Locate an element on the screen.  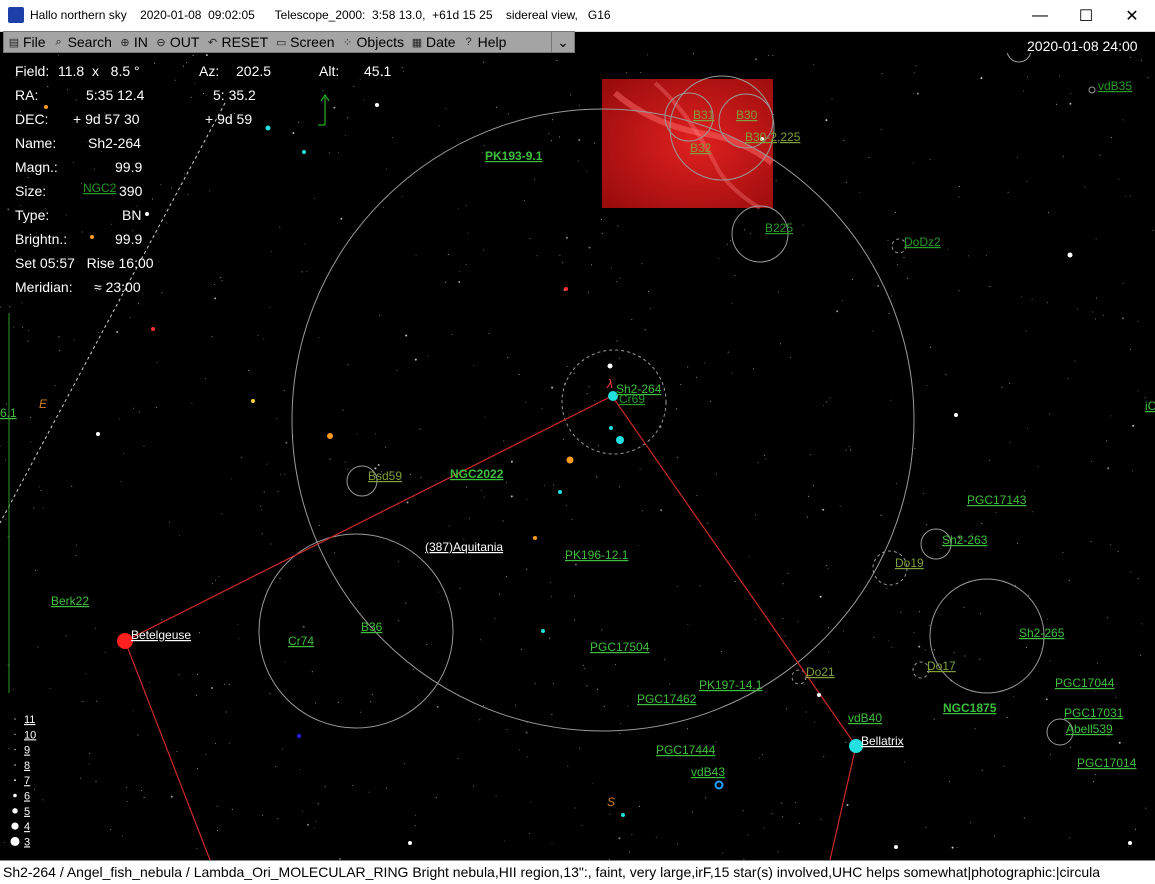
label-ngc2022: NGC2022 is located at coordinates (477, 474).